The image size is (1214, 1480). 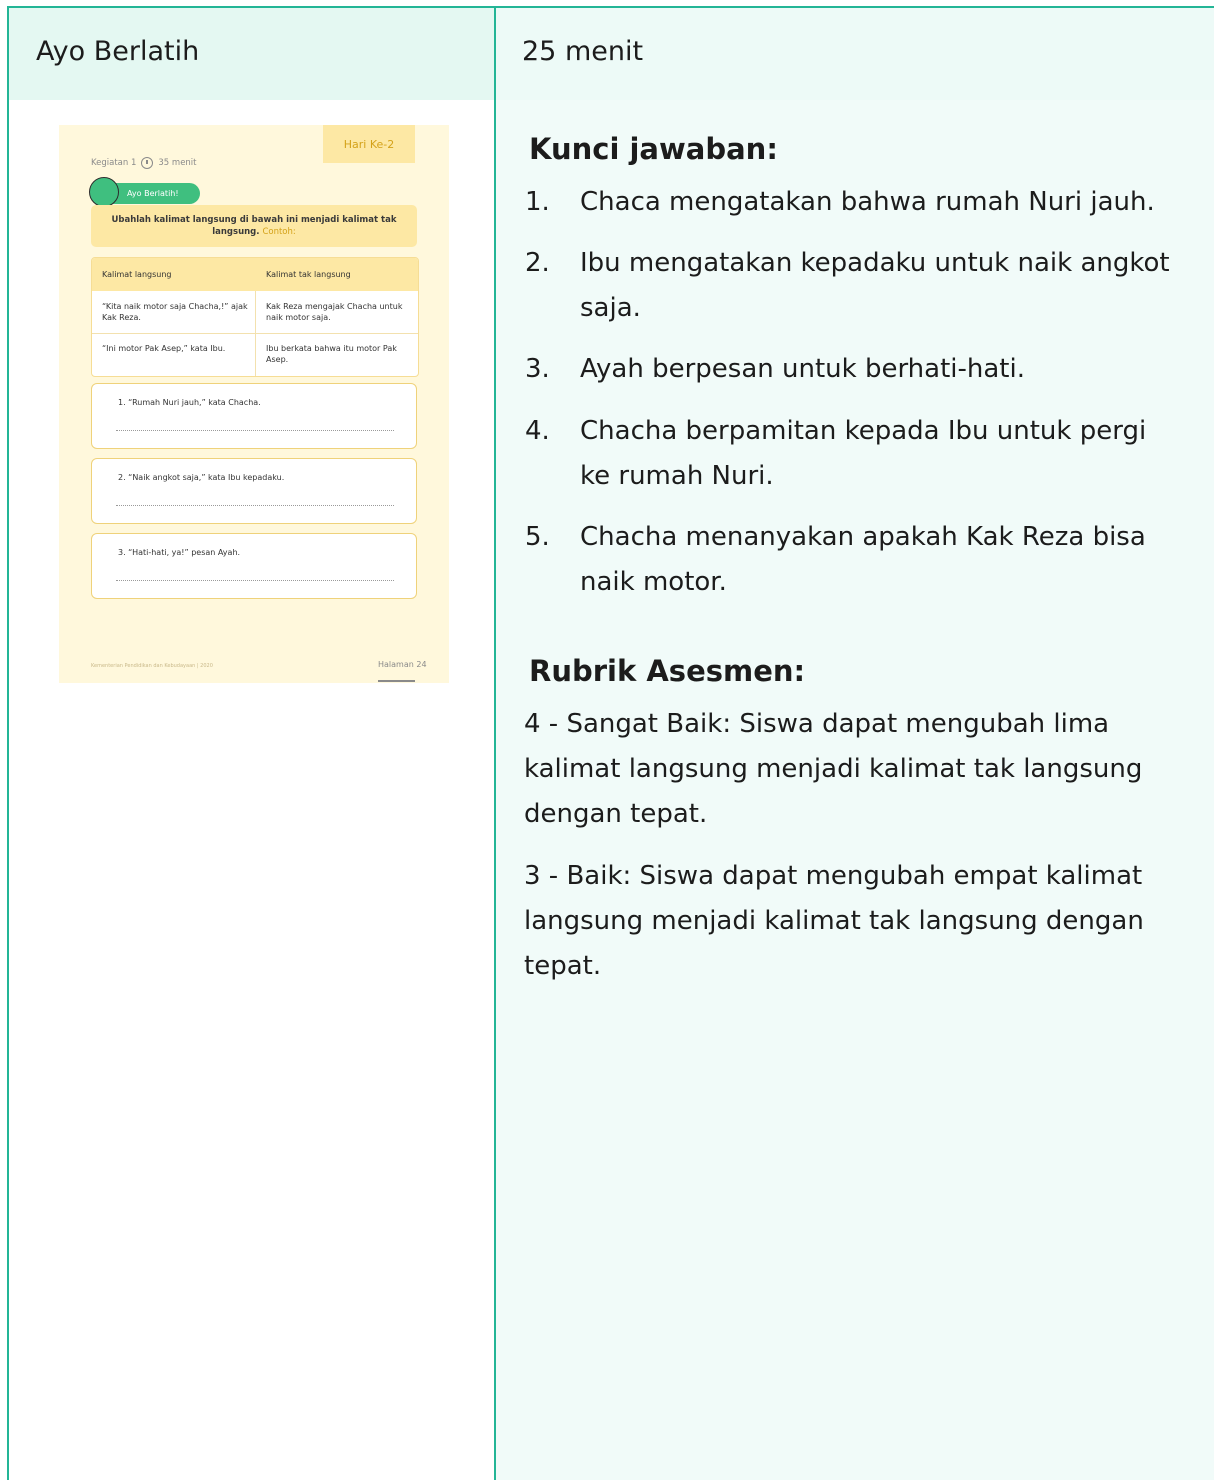 What do you see at coordinates (653, 149) in the screenshot?
I see `answer-key-title: Kunci jawaban:` at bounding box center [653, 149].